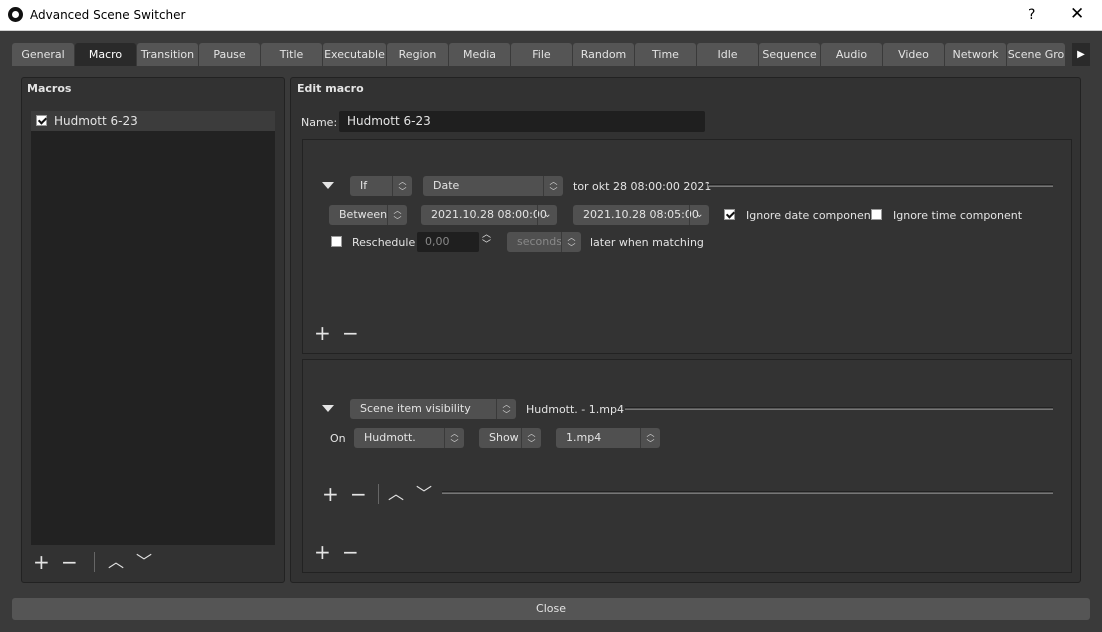 This screenshot has width=1102, height=632. Describe the element at coordinates (641, 215) in the screenshot. I see `date-end-input: 2021.10.28 08:05:00 ⌄` at that location.